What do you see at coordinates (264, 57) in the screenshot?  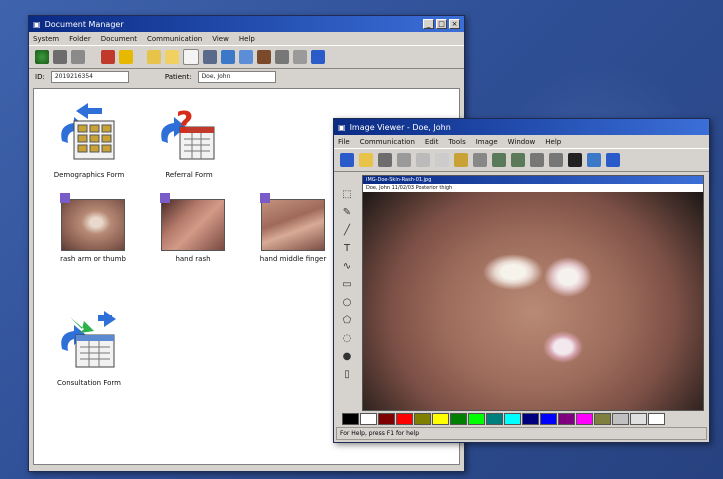 I see `image-icon` at bounding box center [264, 57].